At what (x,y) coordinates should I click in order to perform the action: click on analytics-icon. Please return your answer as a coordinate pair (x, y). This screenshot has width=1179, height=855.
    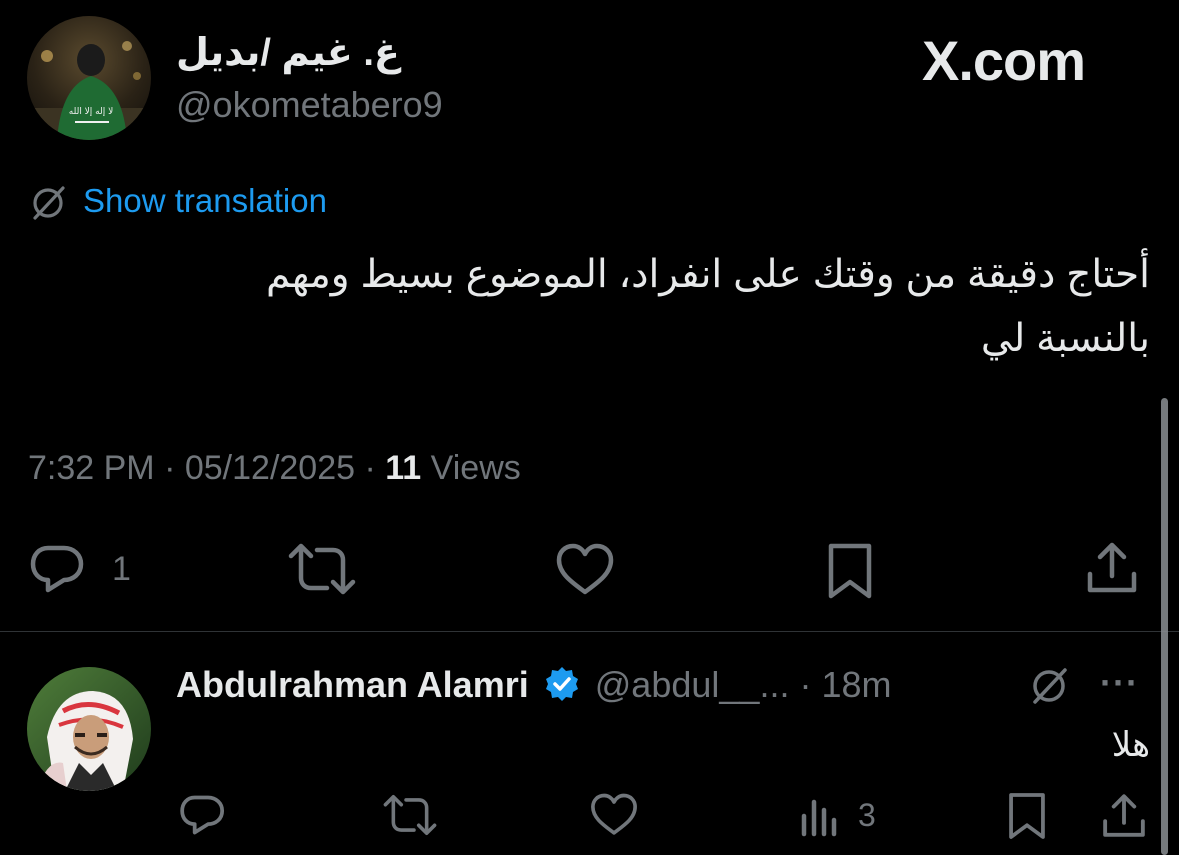
    Looking at the image, I should click on (819, 818).